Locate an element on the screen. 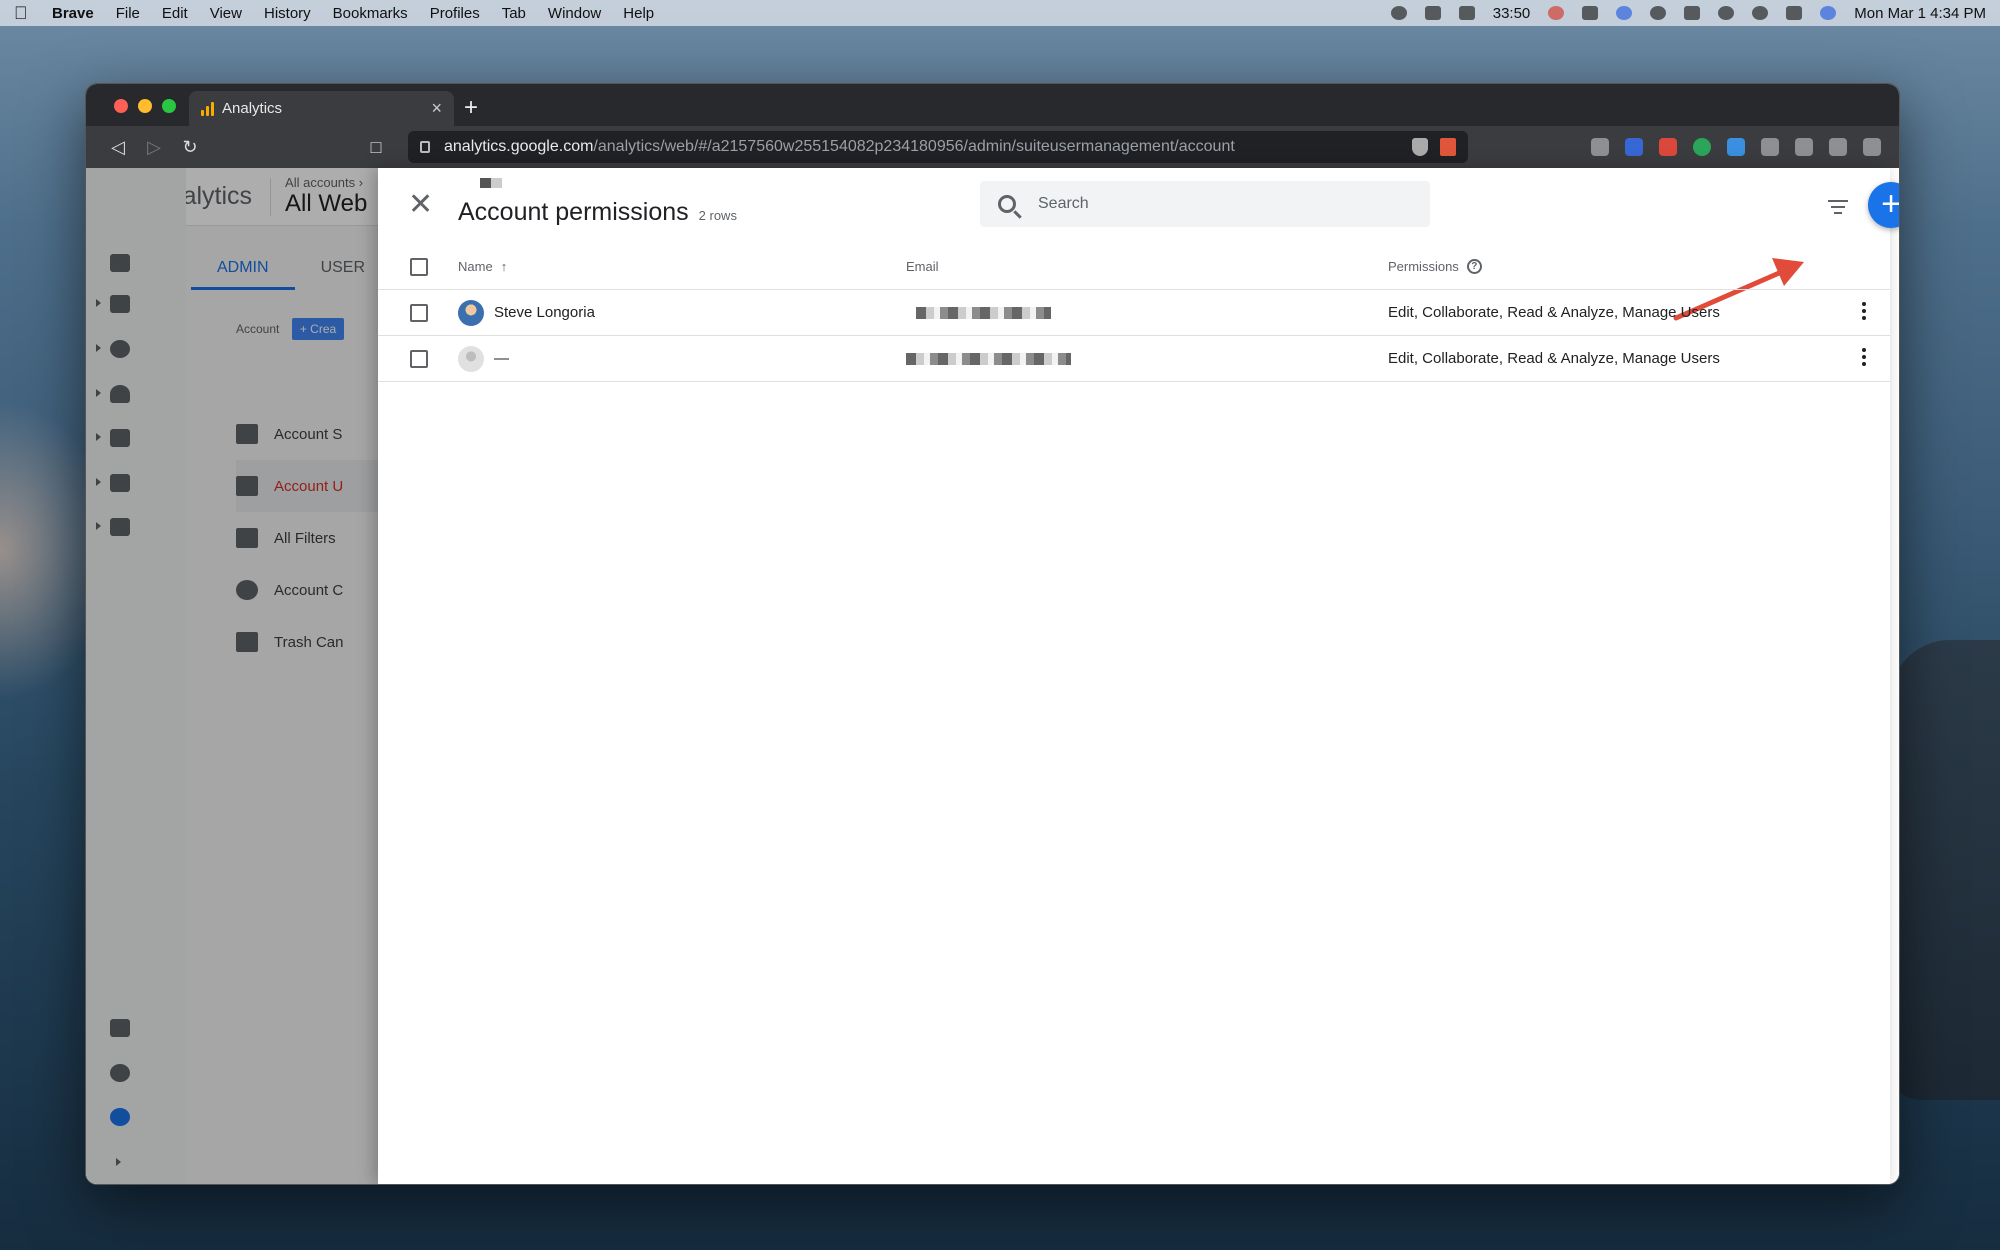 This screenshot has width=2000, height=1250. sort-ascending-icon: ↑ is located at coordinates (504, 266).